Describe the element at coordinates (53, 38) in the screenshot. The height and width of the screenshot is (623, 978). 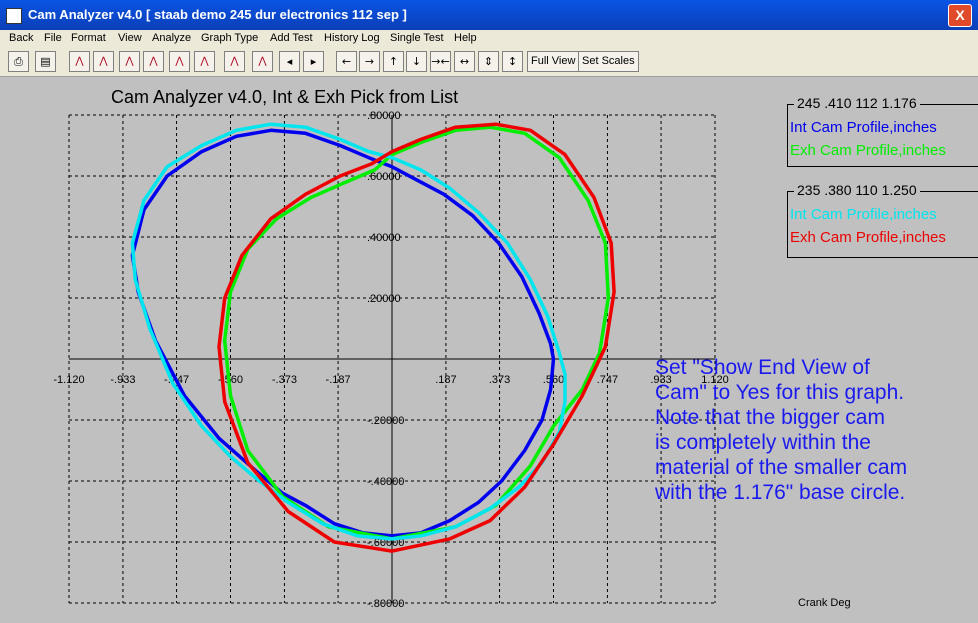
I see `menu-file: File` at that location.